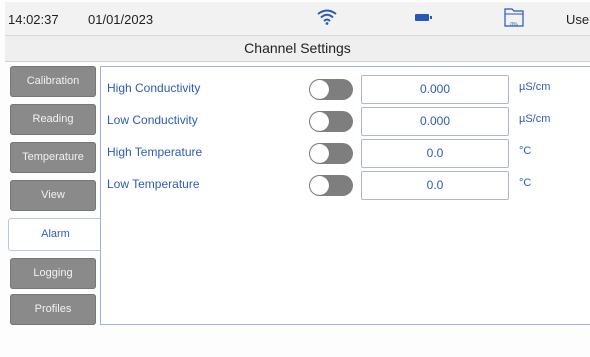  What do you see at coordinates (514, 25) in the screenshot?
I see `storage-percent: 0%` at bounding box center [514, 25].